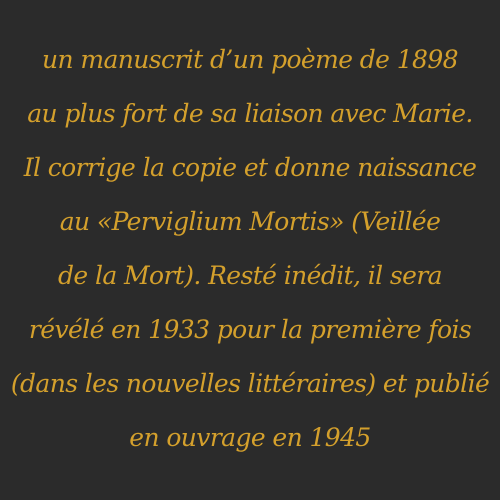 The width and height of the screenshot is (500, 500). I want to click on text-line-3: Il corrige la copie et donne naissance, so click(250, 167).